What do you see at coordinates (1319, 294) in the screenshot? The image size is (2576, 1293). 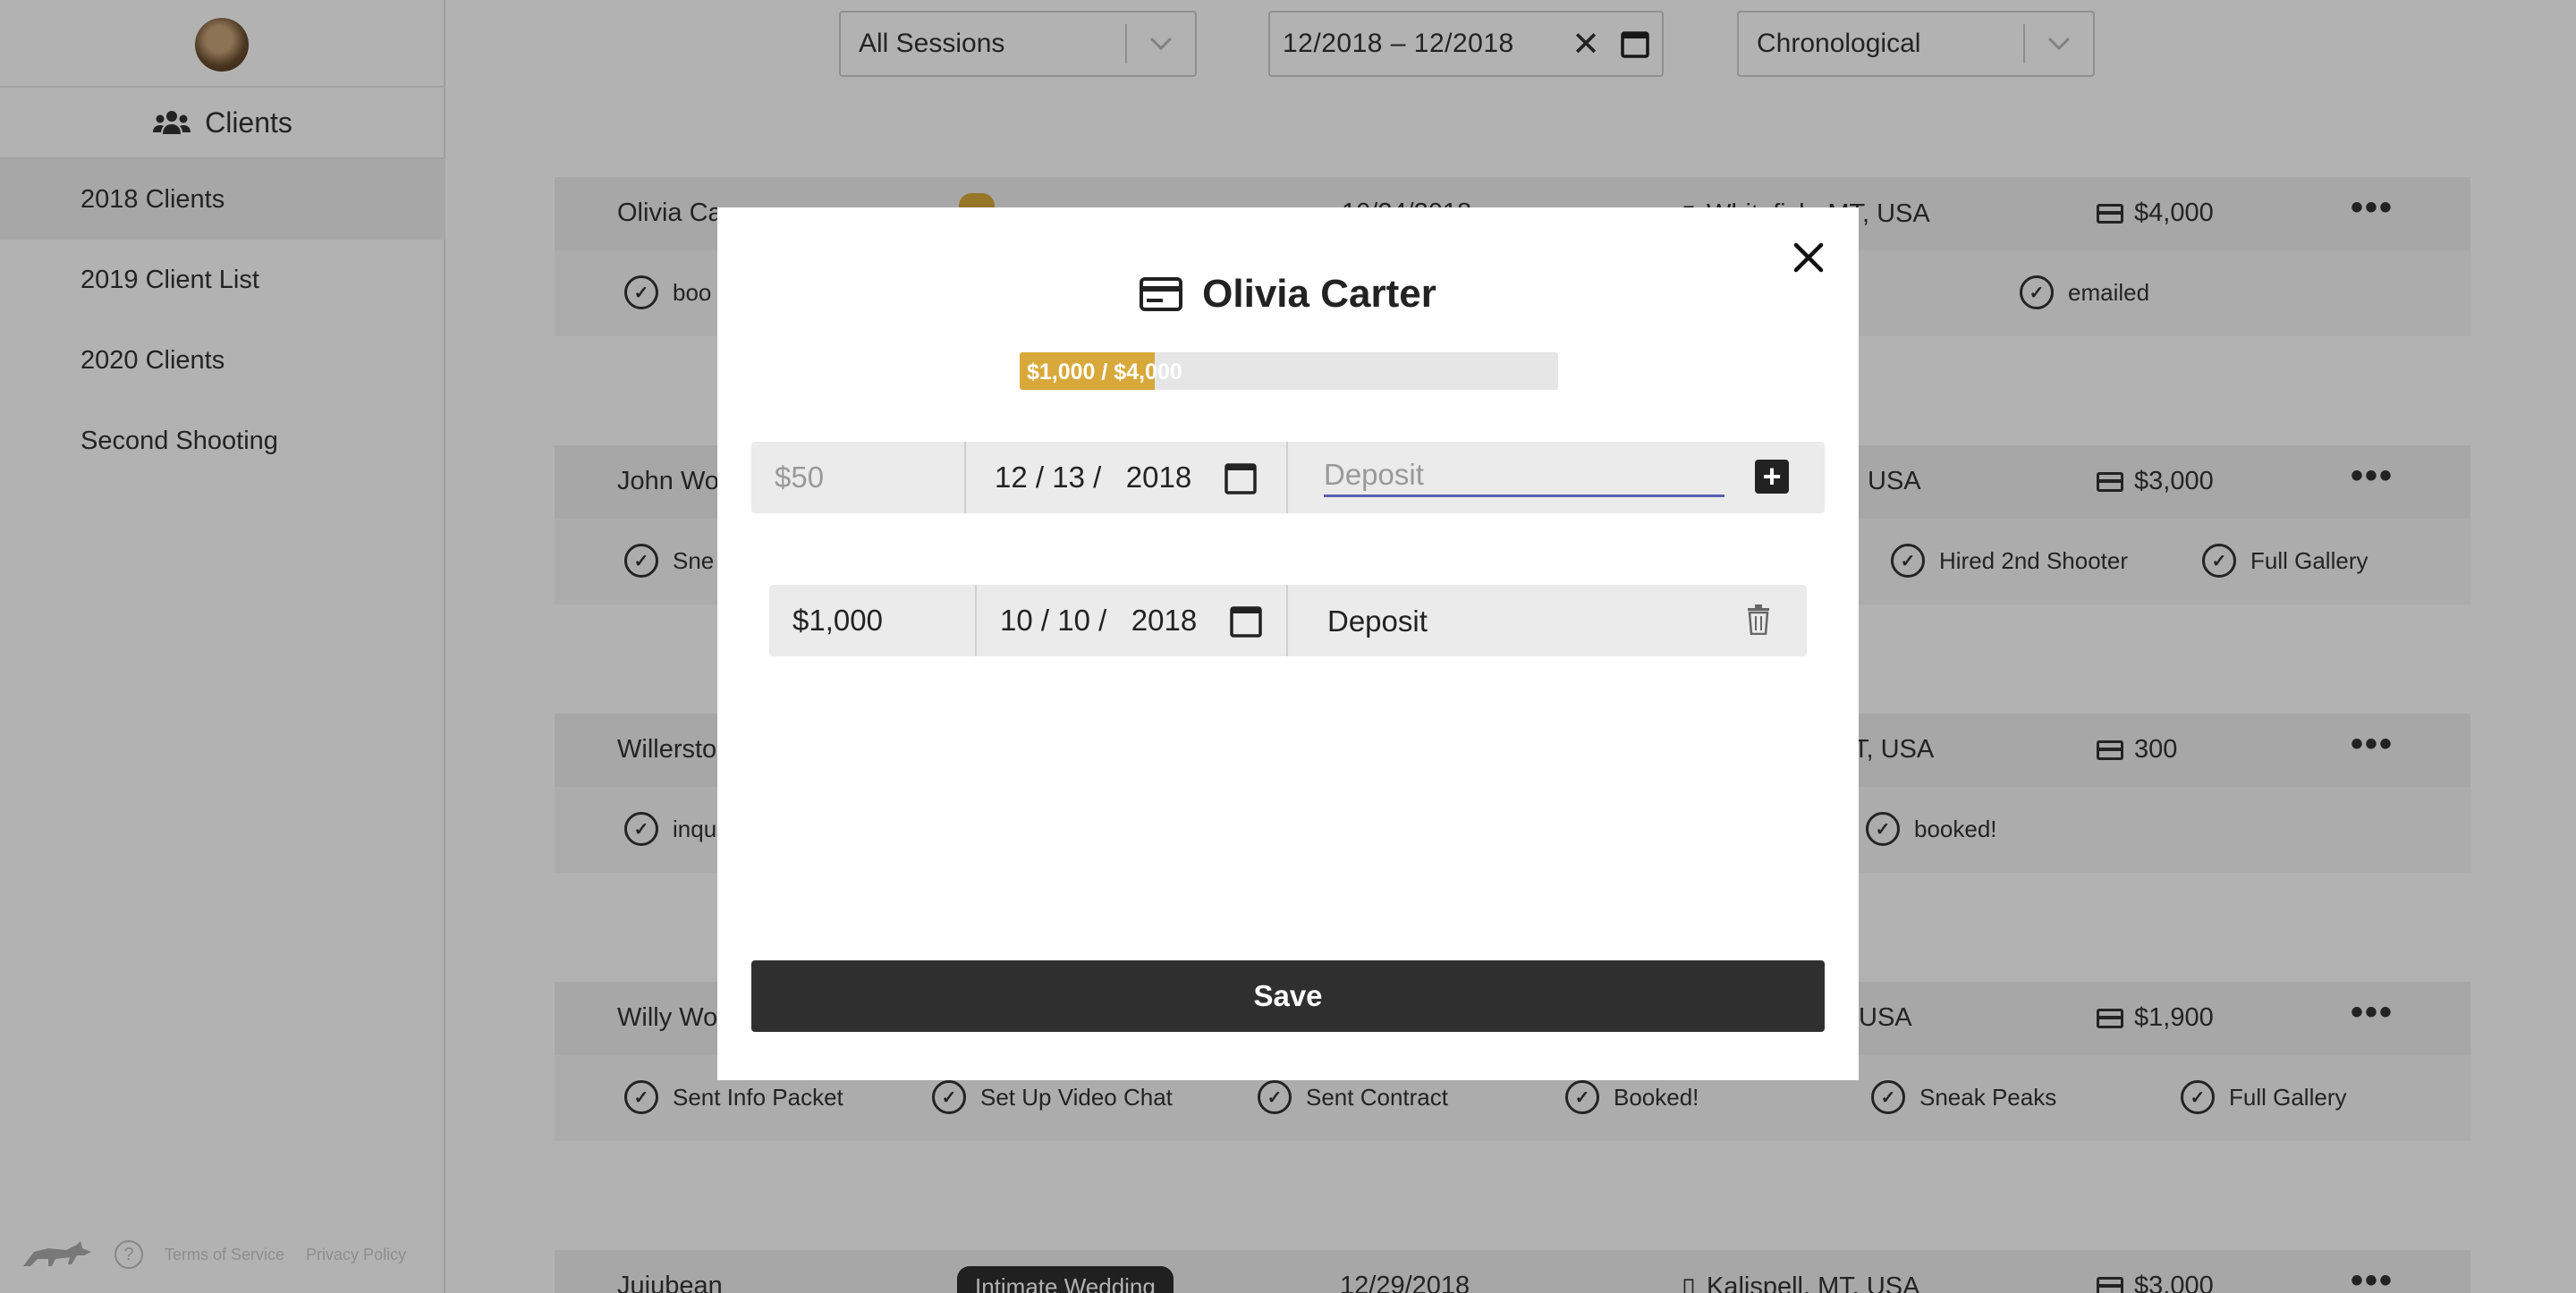 I see `client-name-title: Olivia Carter` at bounding box center [1319, 294].